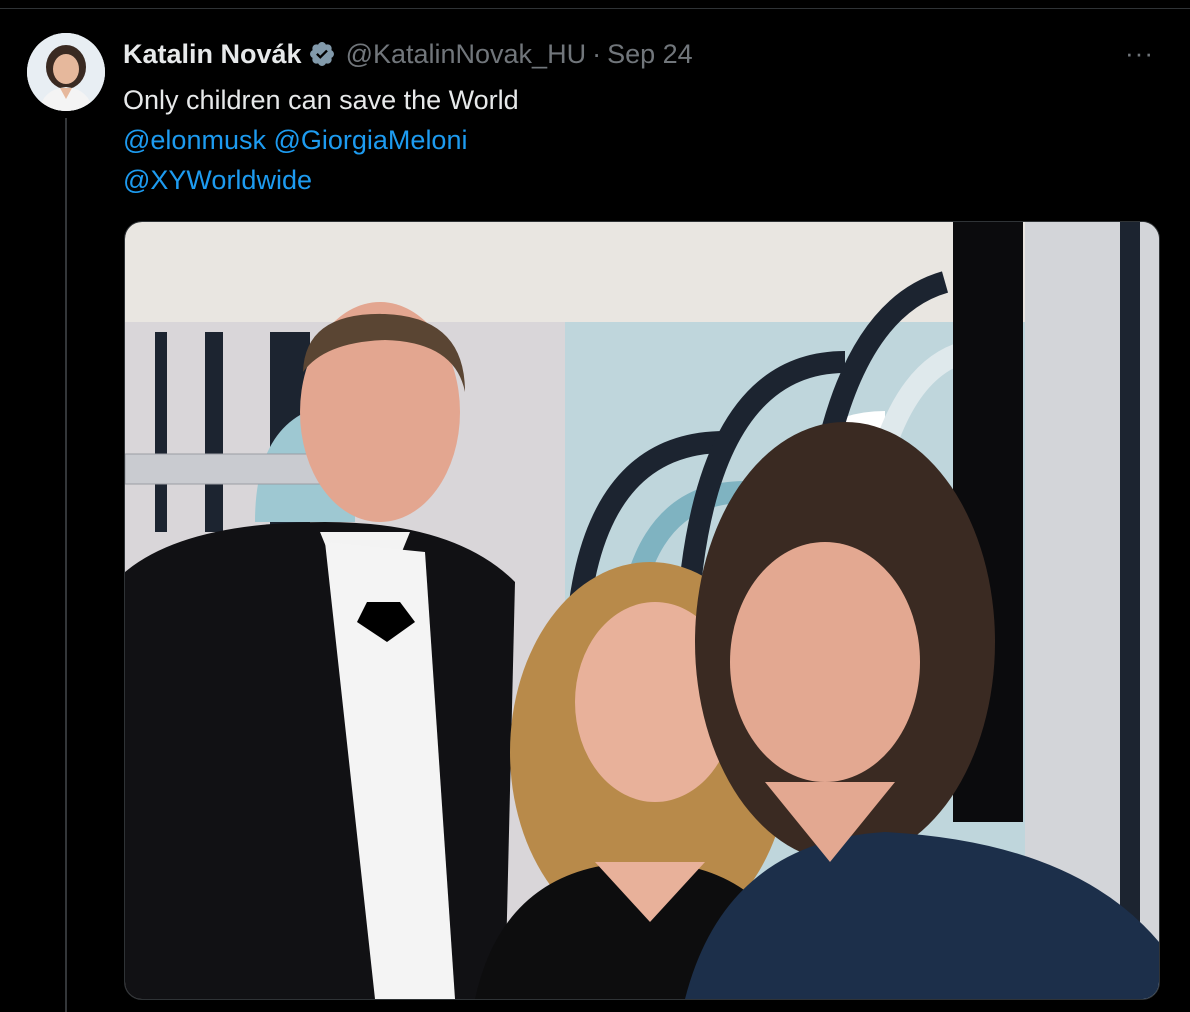 This screenshot has height=1012, width=1190. What do you see at coordinates (1139, 53) in the screenshot?
I see `more-options-icon: ···` at bounding box center [1139, 53].